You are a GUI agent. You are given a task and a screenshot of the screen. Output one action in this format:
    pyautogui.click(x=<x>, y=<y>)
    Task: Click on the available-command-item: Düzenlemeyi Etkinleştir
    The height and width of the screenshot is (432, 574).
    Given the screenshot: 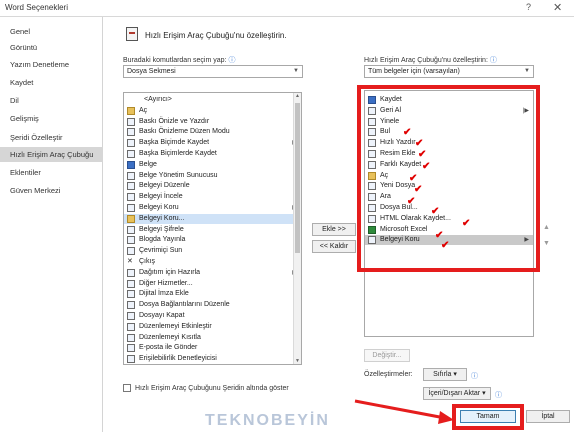 What is the action you would take?
    pyautogui.click(x=212, y=327)
    